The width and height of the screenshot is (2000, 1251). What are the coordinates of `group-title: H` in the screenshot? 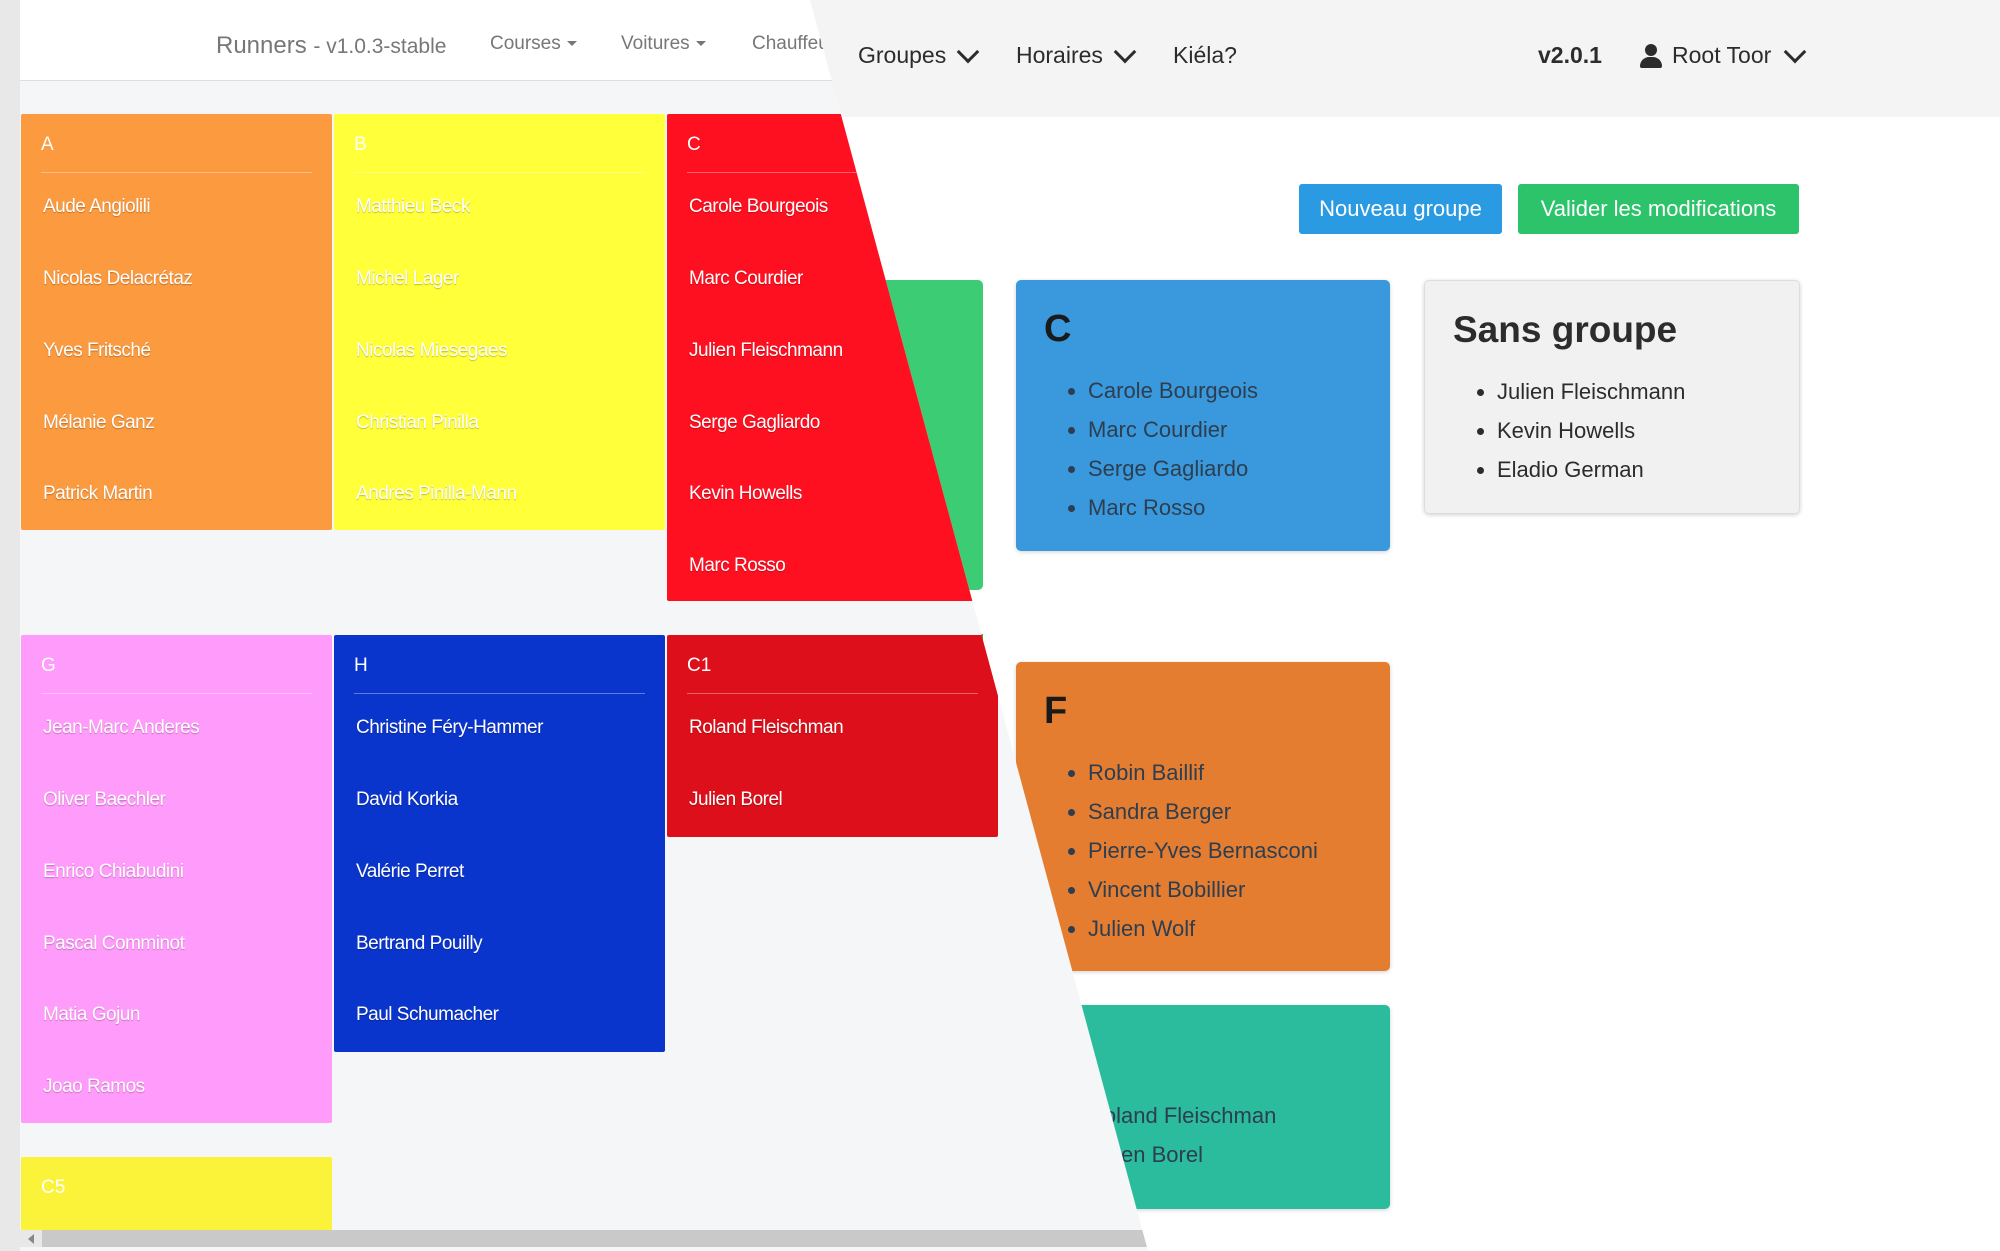 It's located at (361, 665).